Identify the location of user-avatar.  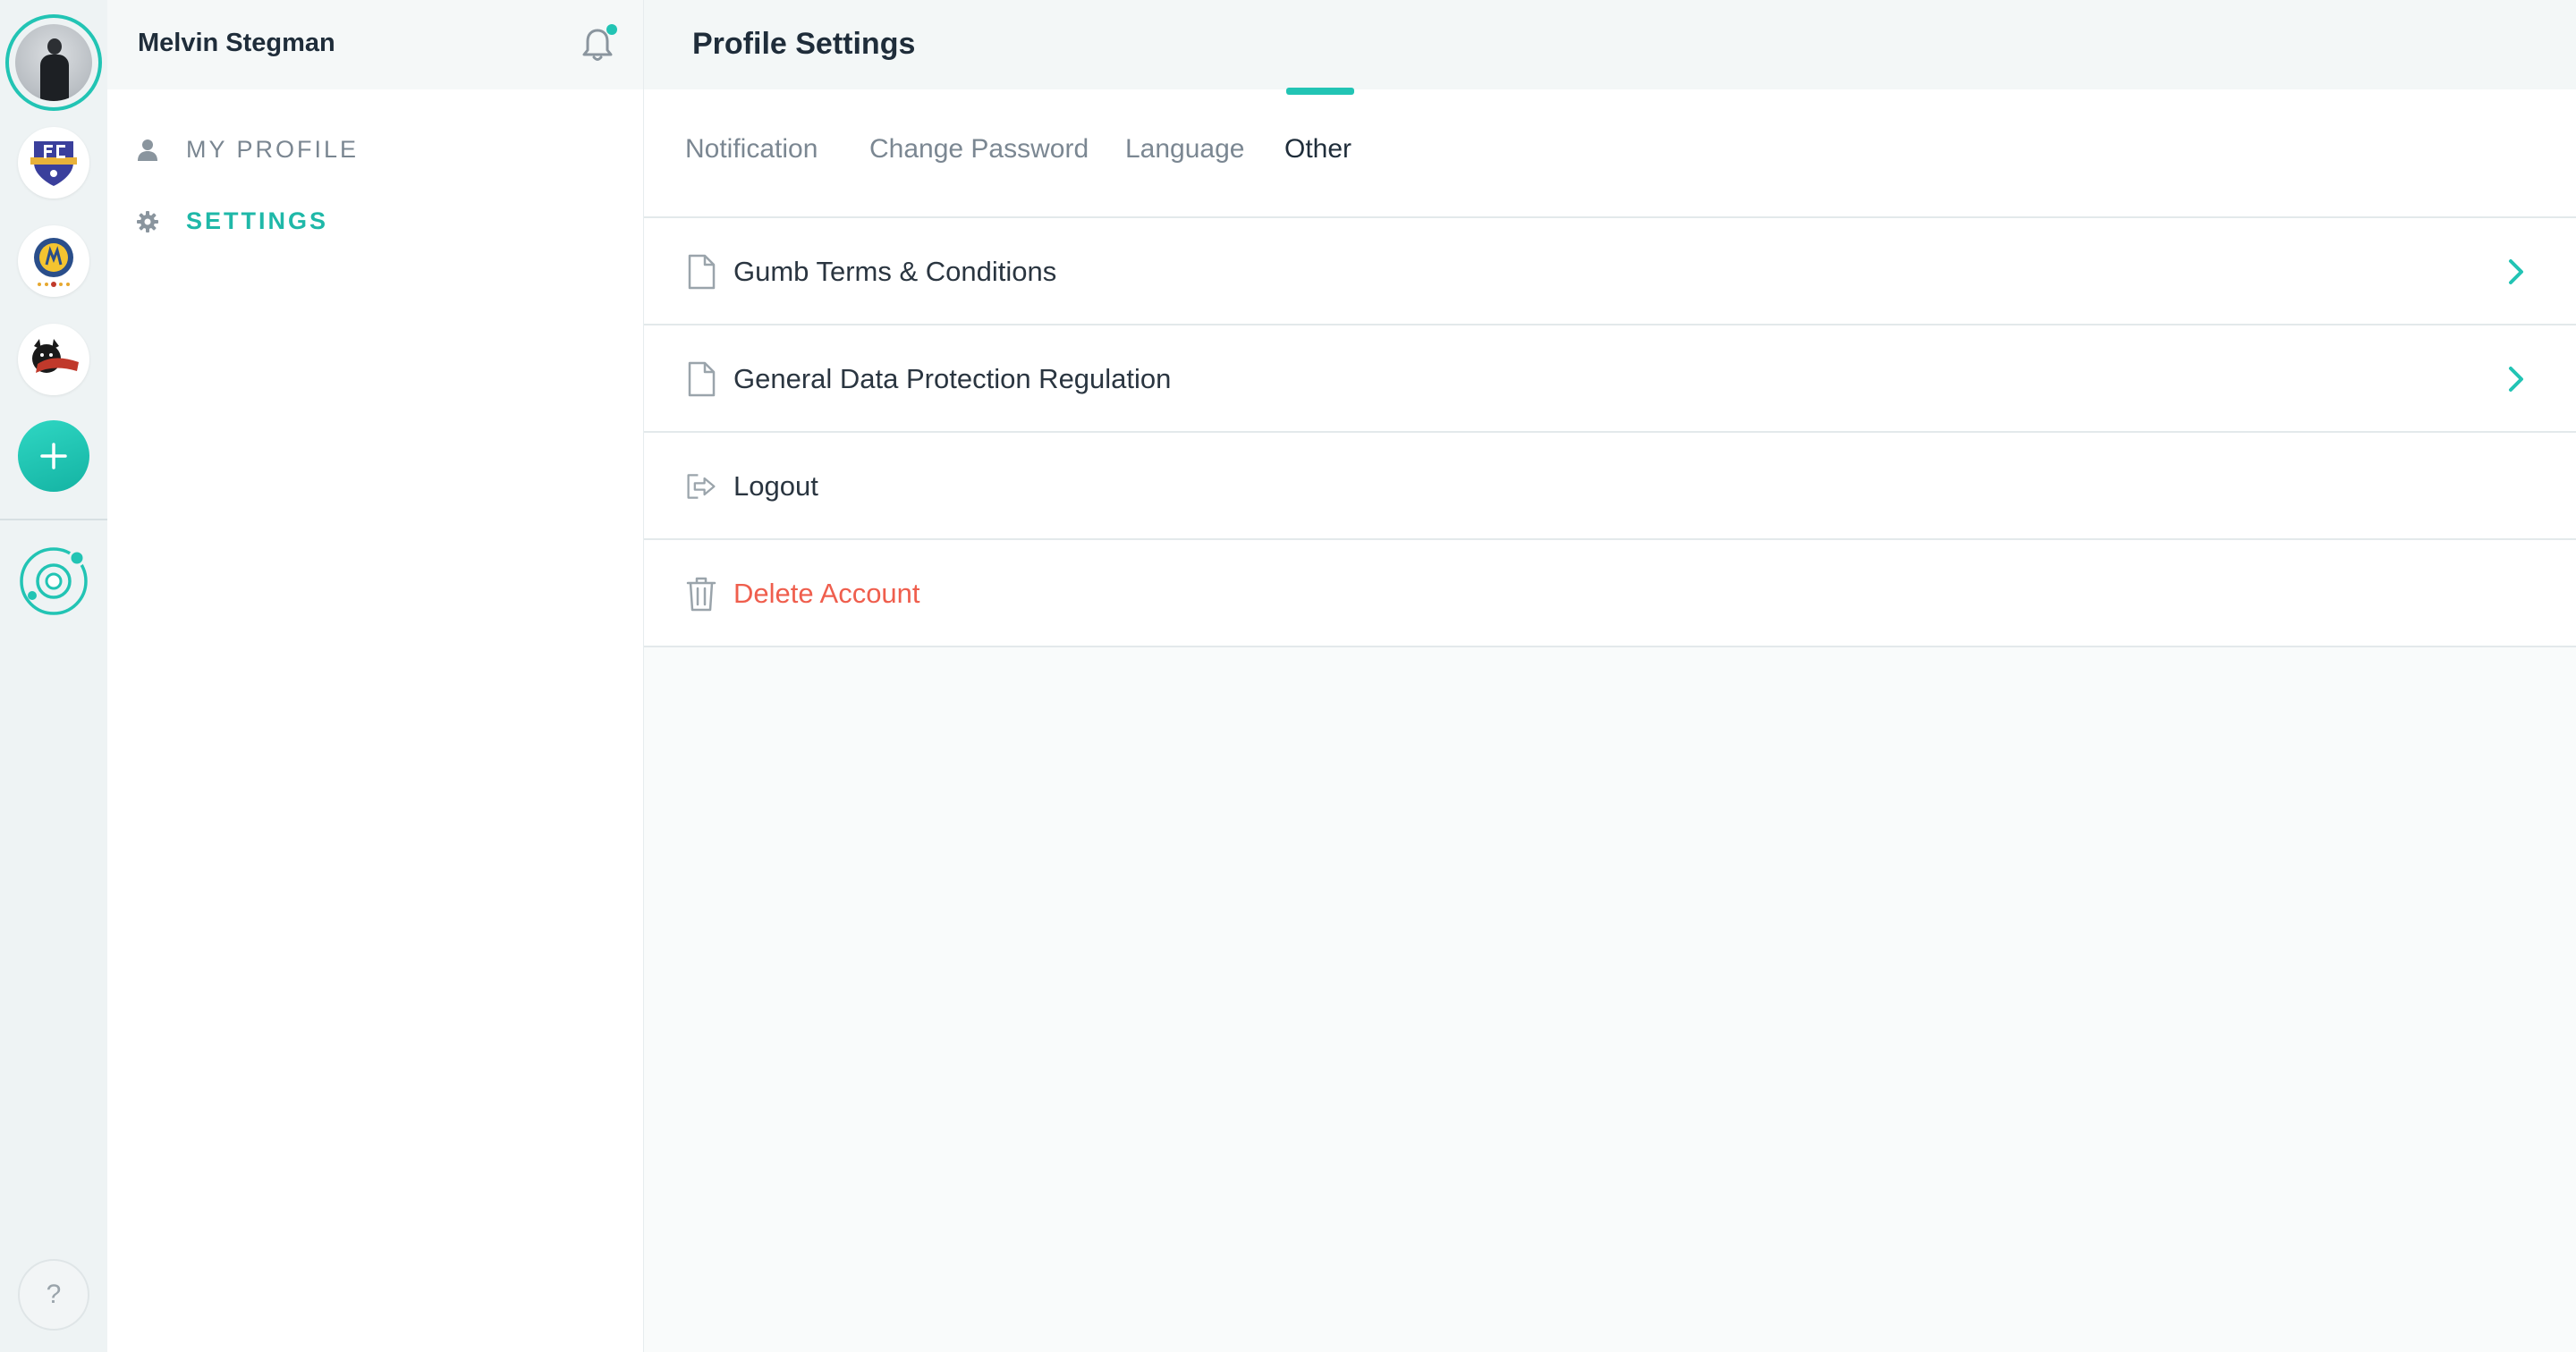
(53, 62).